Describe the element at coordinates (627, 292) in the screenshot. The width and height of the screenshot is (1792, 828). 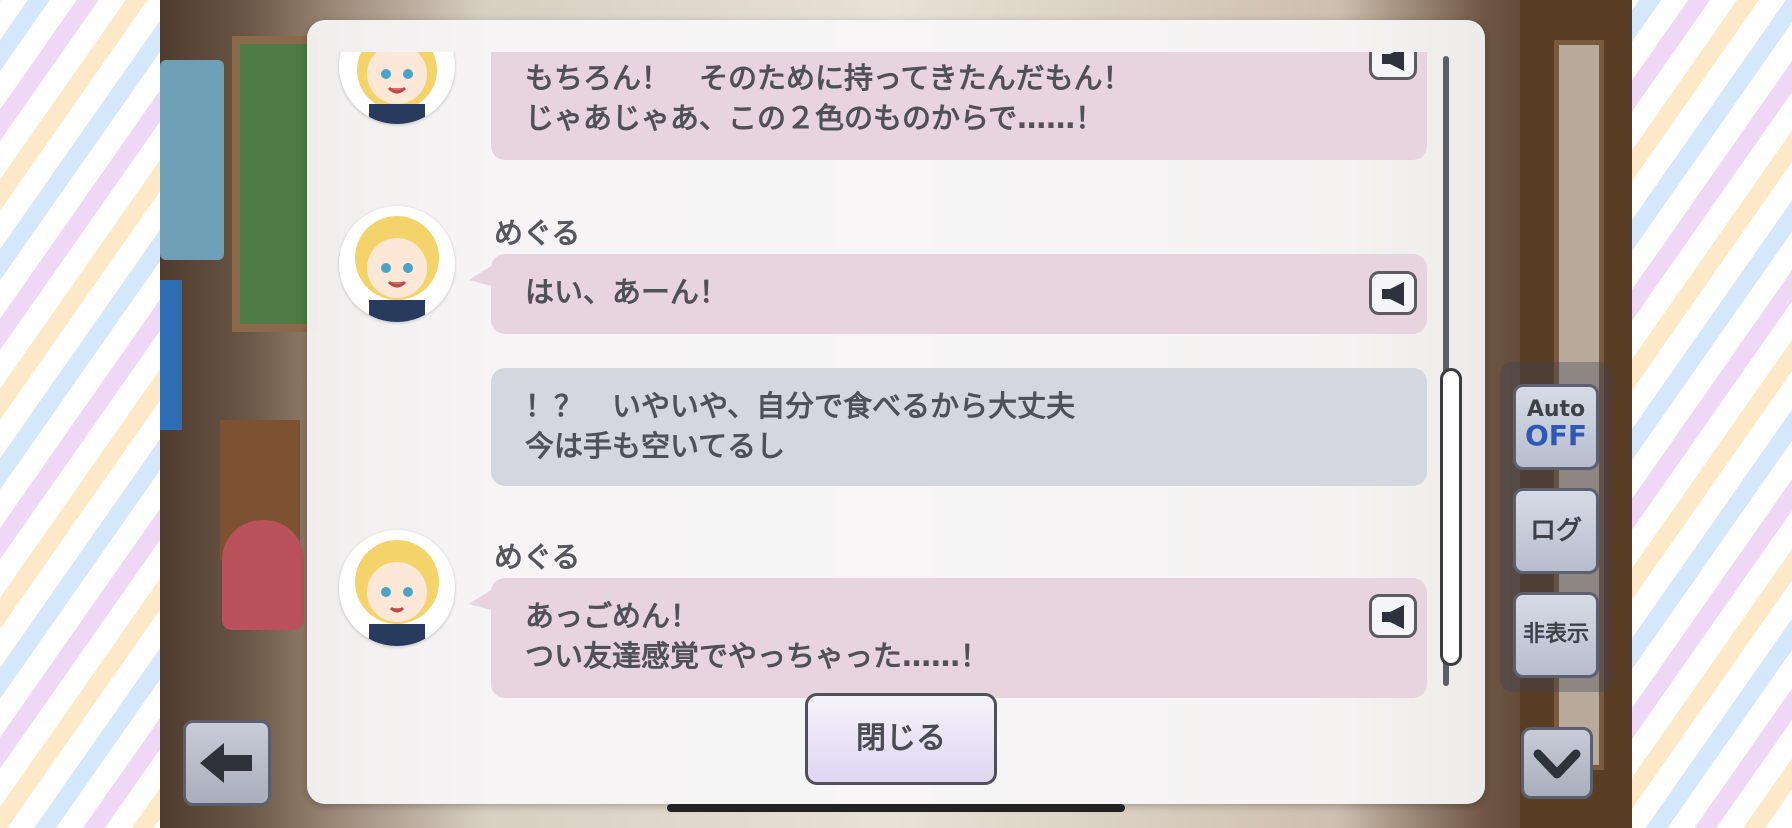
I see `dialogue-line: はい、あーん！` at that location.